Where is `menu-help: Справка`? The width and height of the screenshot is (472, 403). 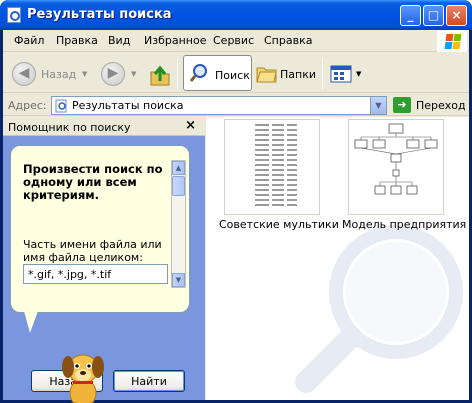
menu-help: Справка is located at coordinates (288, 40).